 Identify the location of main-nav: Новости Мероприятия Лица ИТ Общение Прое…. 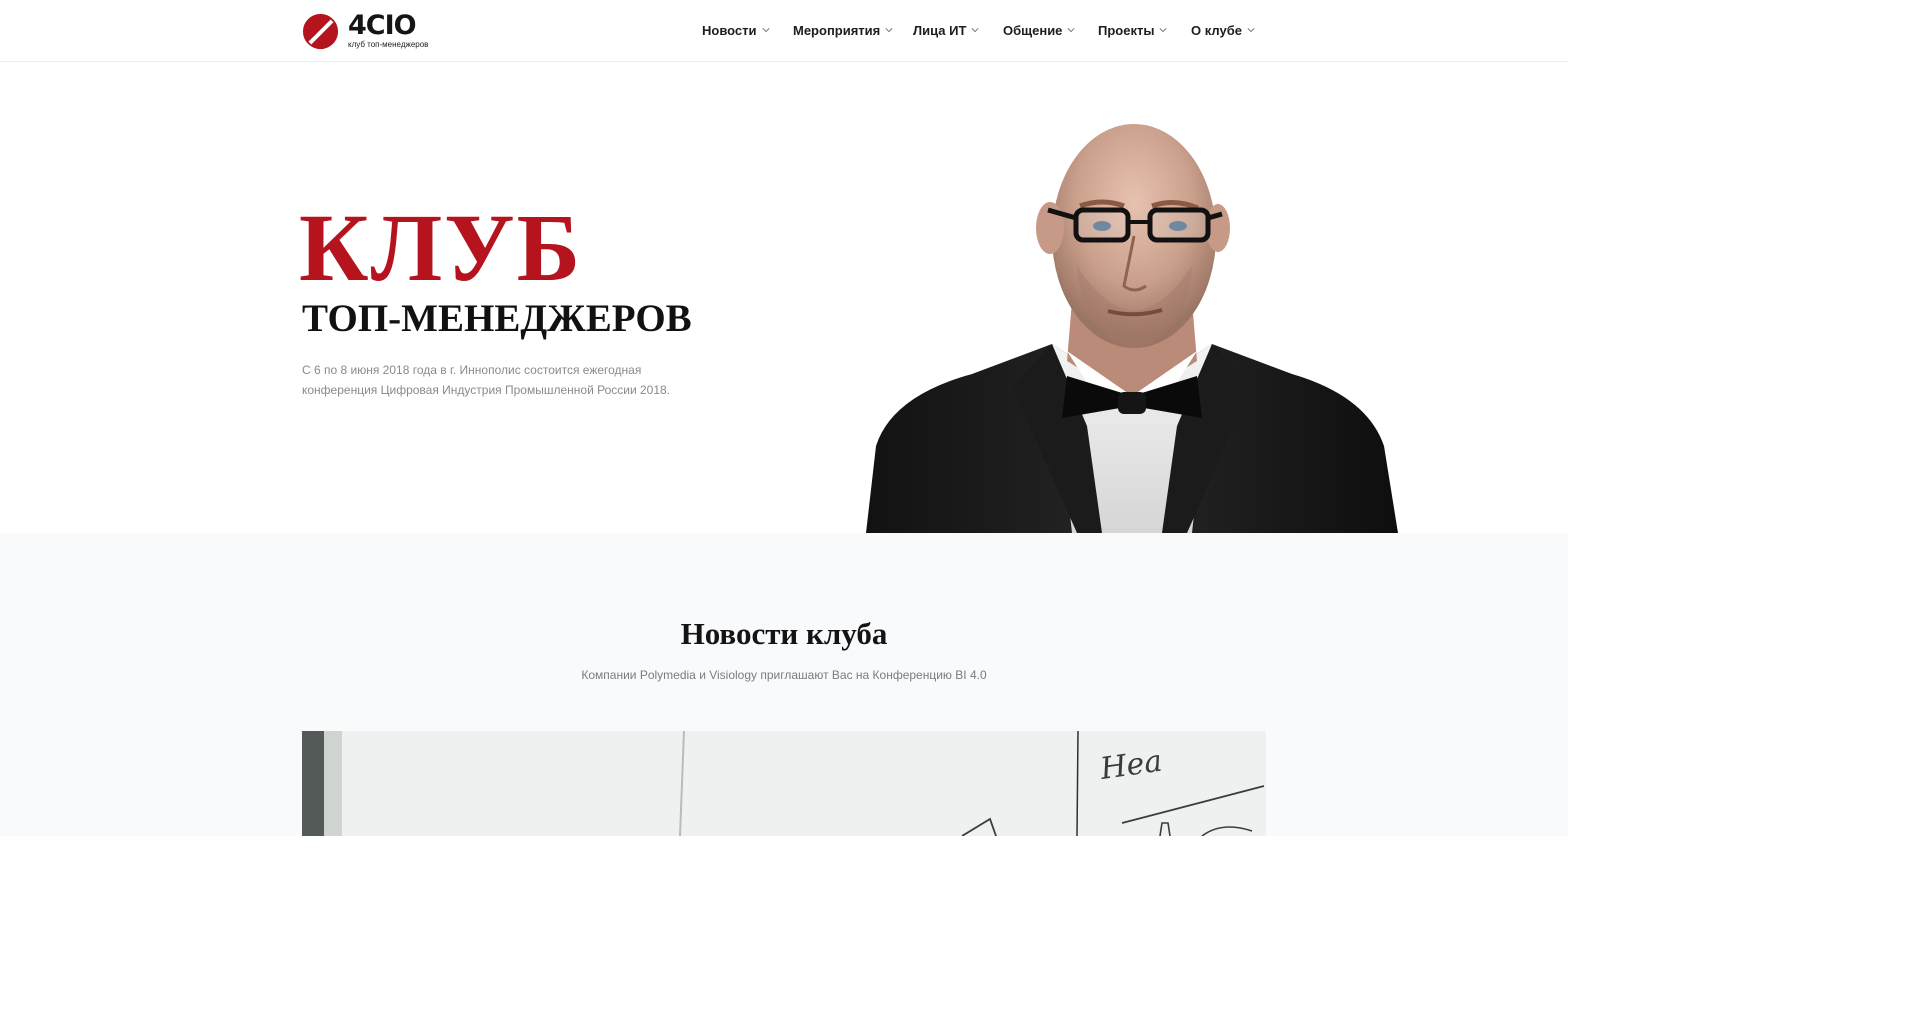
(784, 31).